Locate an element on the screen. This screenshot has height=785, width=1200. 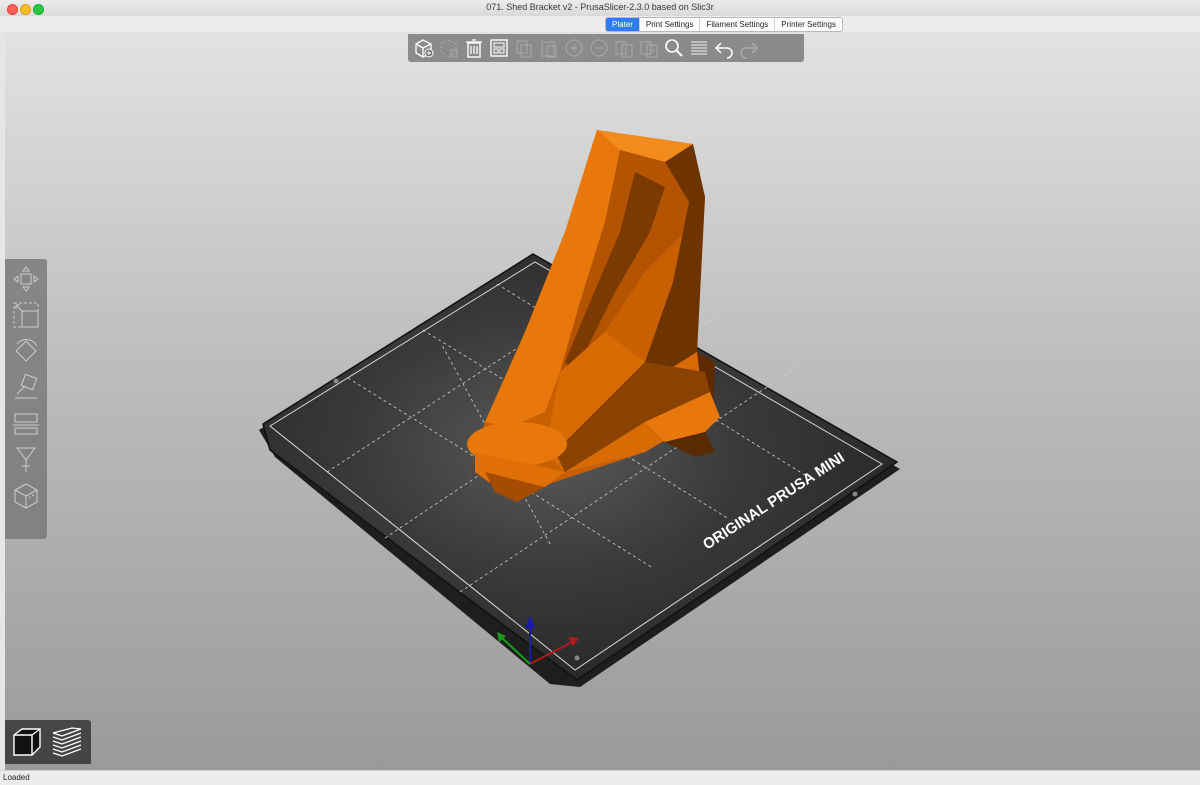
status-bar: Loaded is located at coordinates (600, 777).